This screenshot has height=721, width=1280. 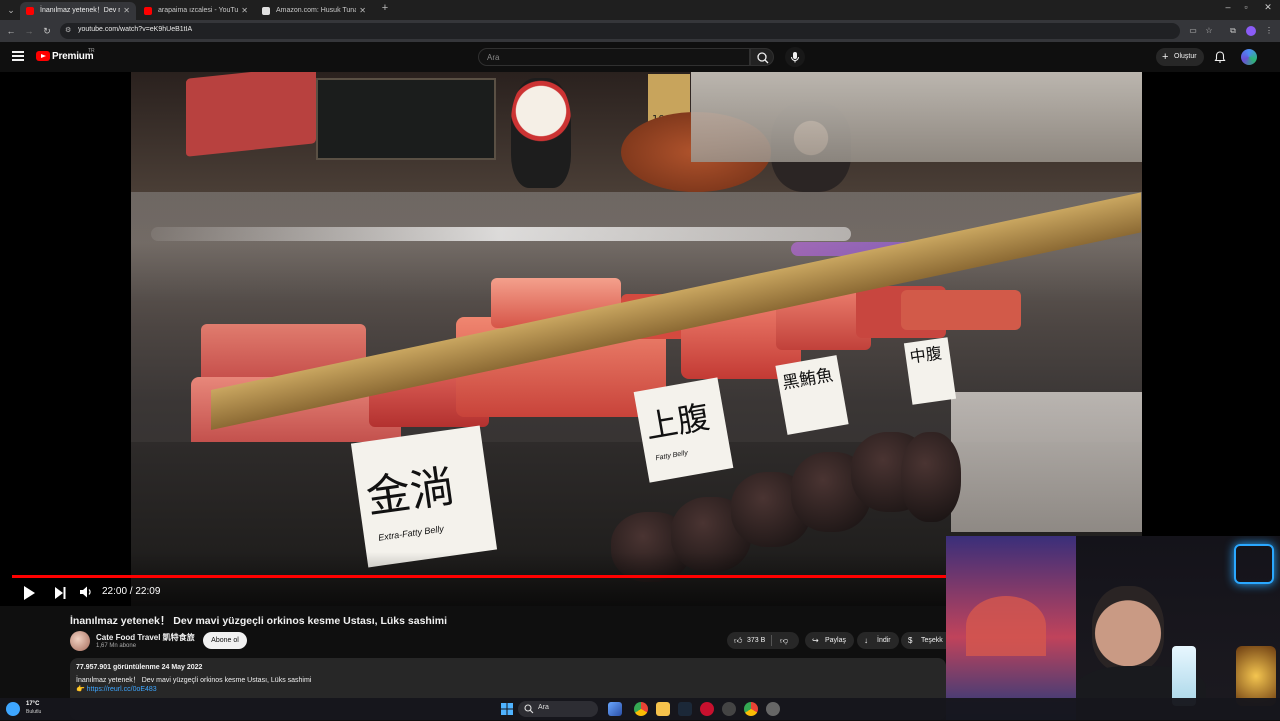 What do you see at coordinates (558, 709) in the screenshot?
I see `taskbar-search: Ara` at bounding box center [558, 709].